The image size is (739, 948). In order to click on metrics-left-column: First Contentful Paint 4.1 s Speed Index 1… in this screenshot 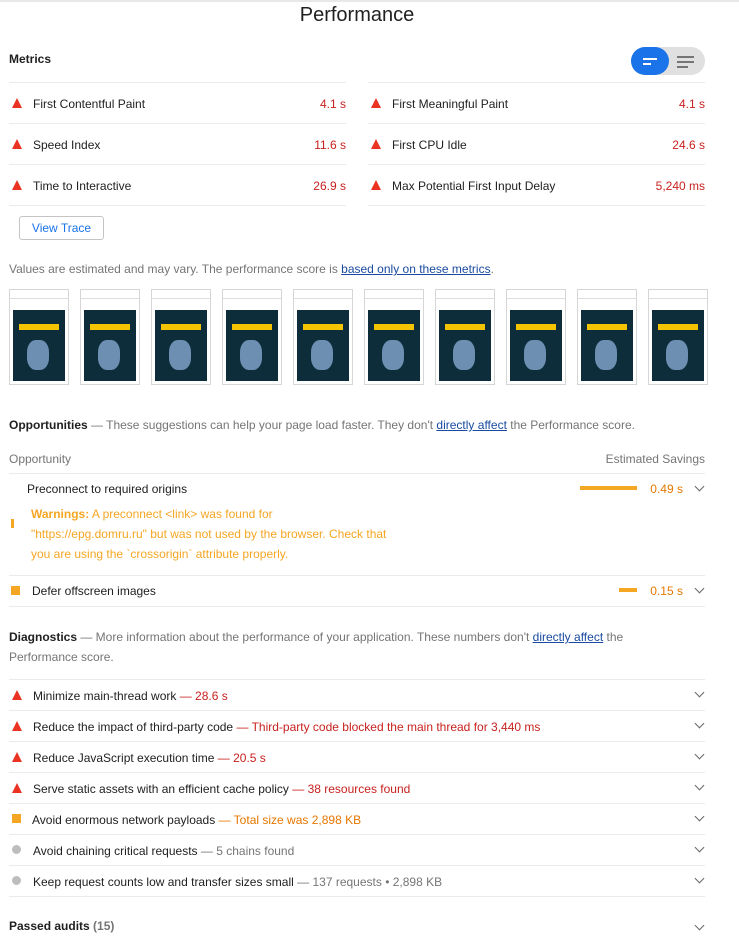, I will do `click(177, 144)`.